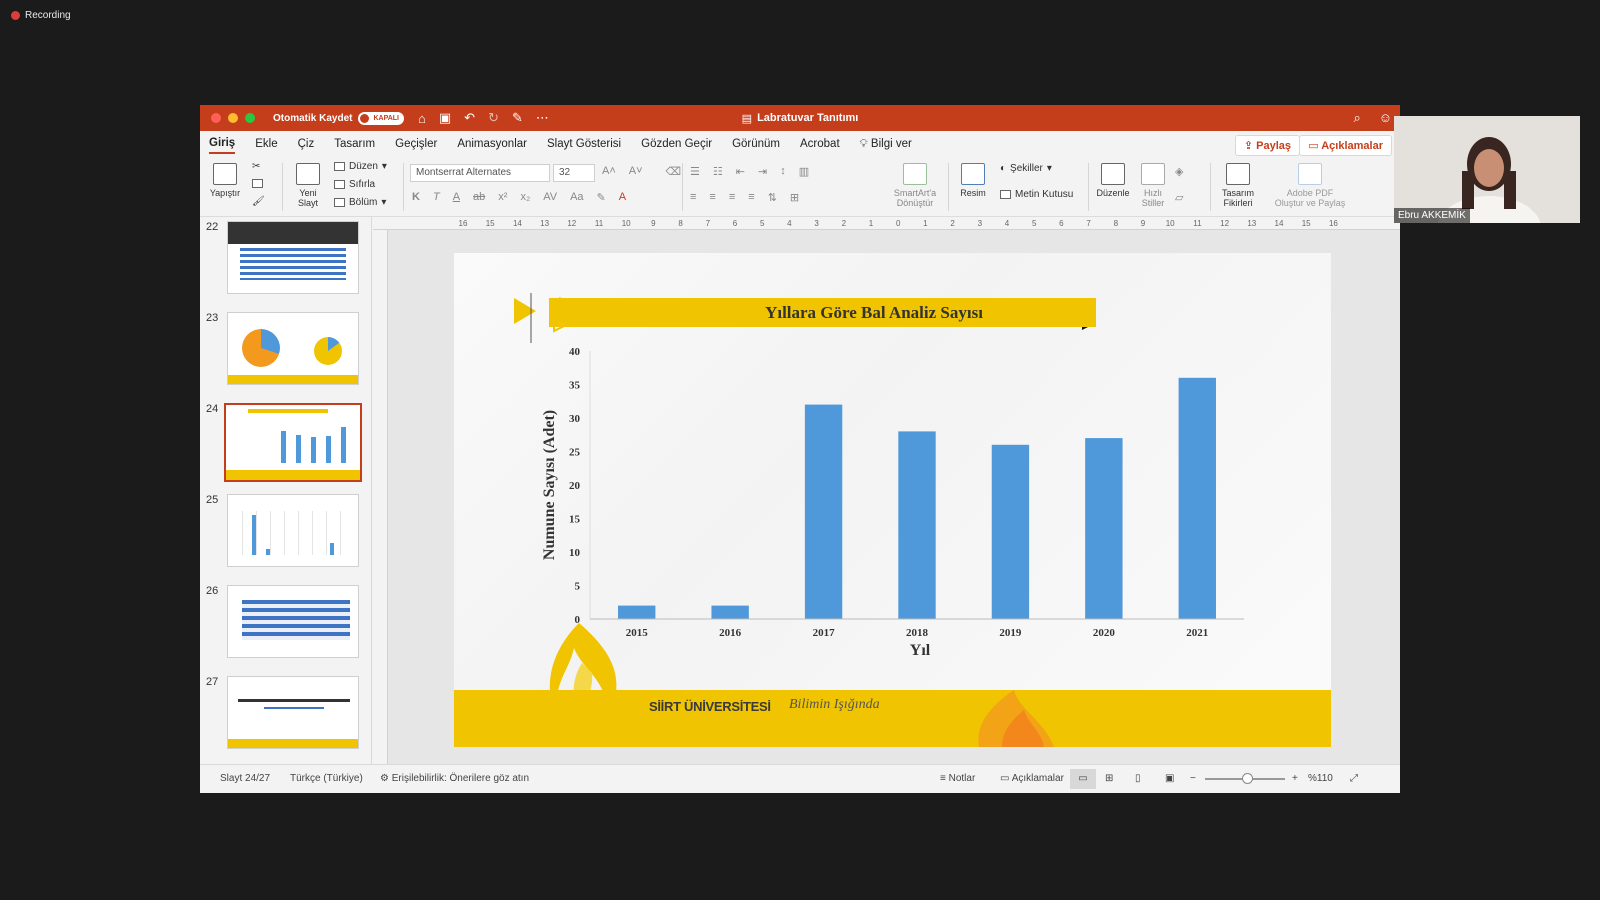  I want to click on line-spacing-icon: ↕, so click(783, 171).